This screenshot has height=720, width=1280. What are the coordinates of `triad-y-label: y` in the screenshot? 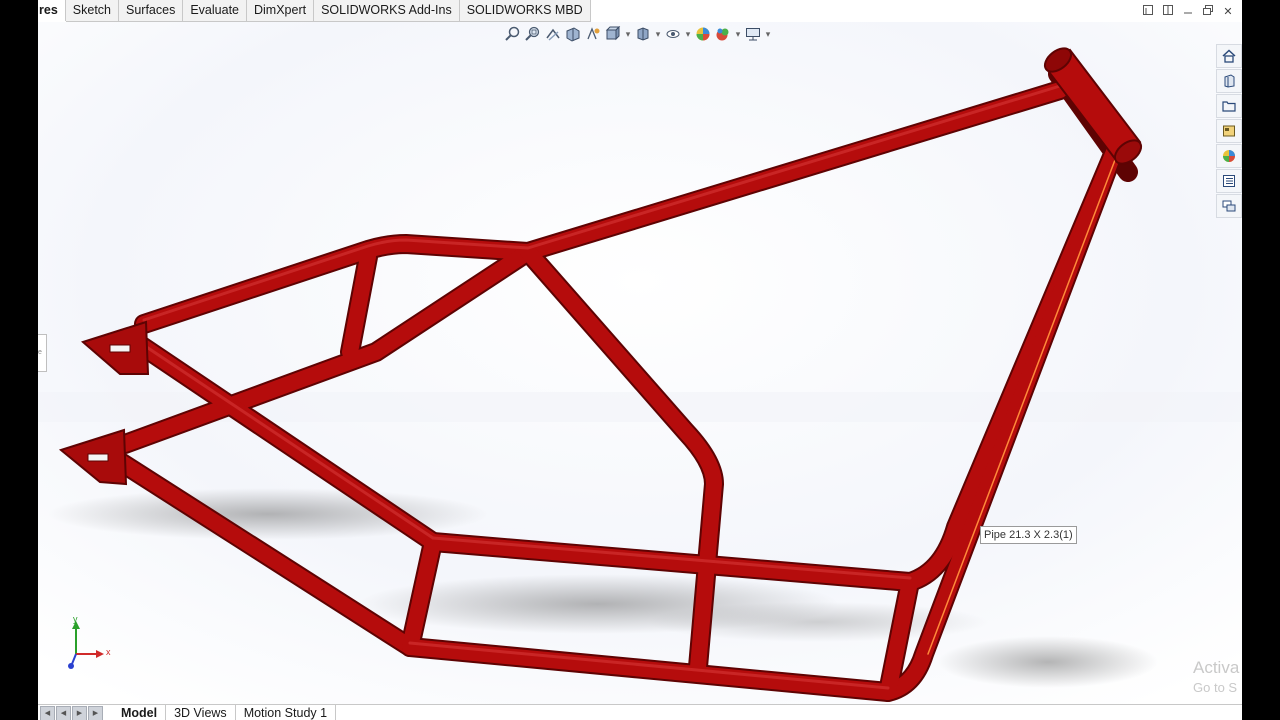 It's located at (75, 619).